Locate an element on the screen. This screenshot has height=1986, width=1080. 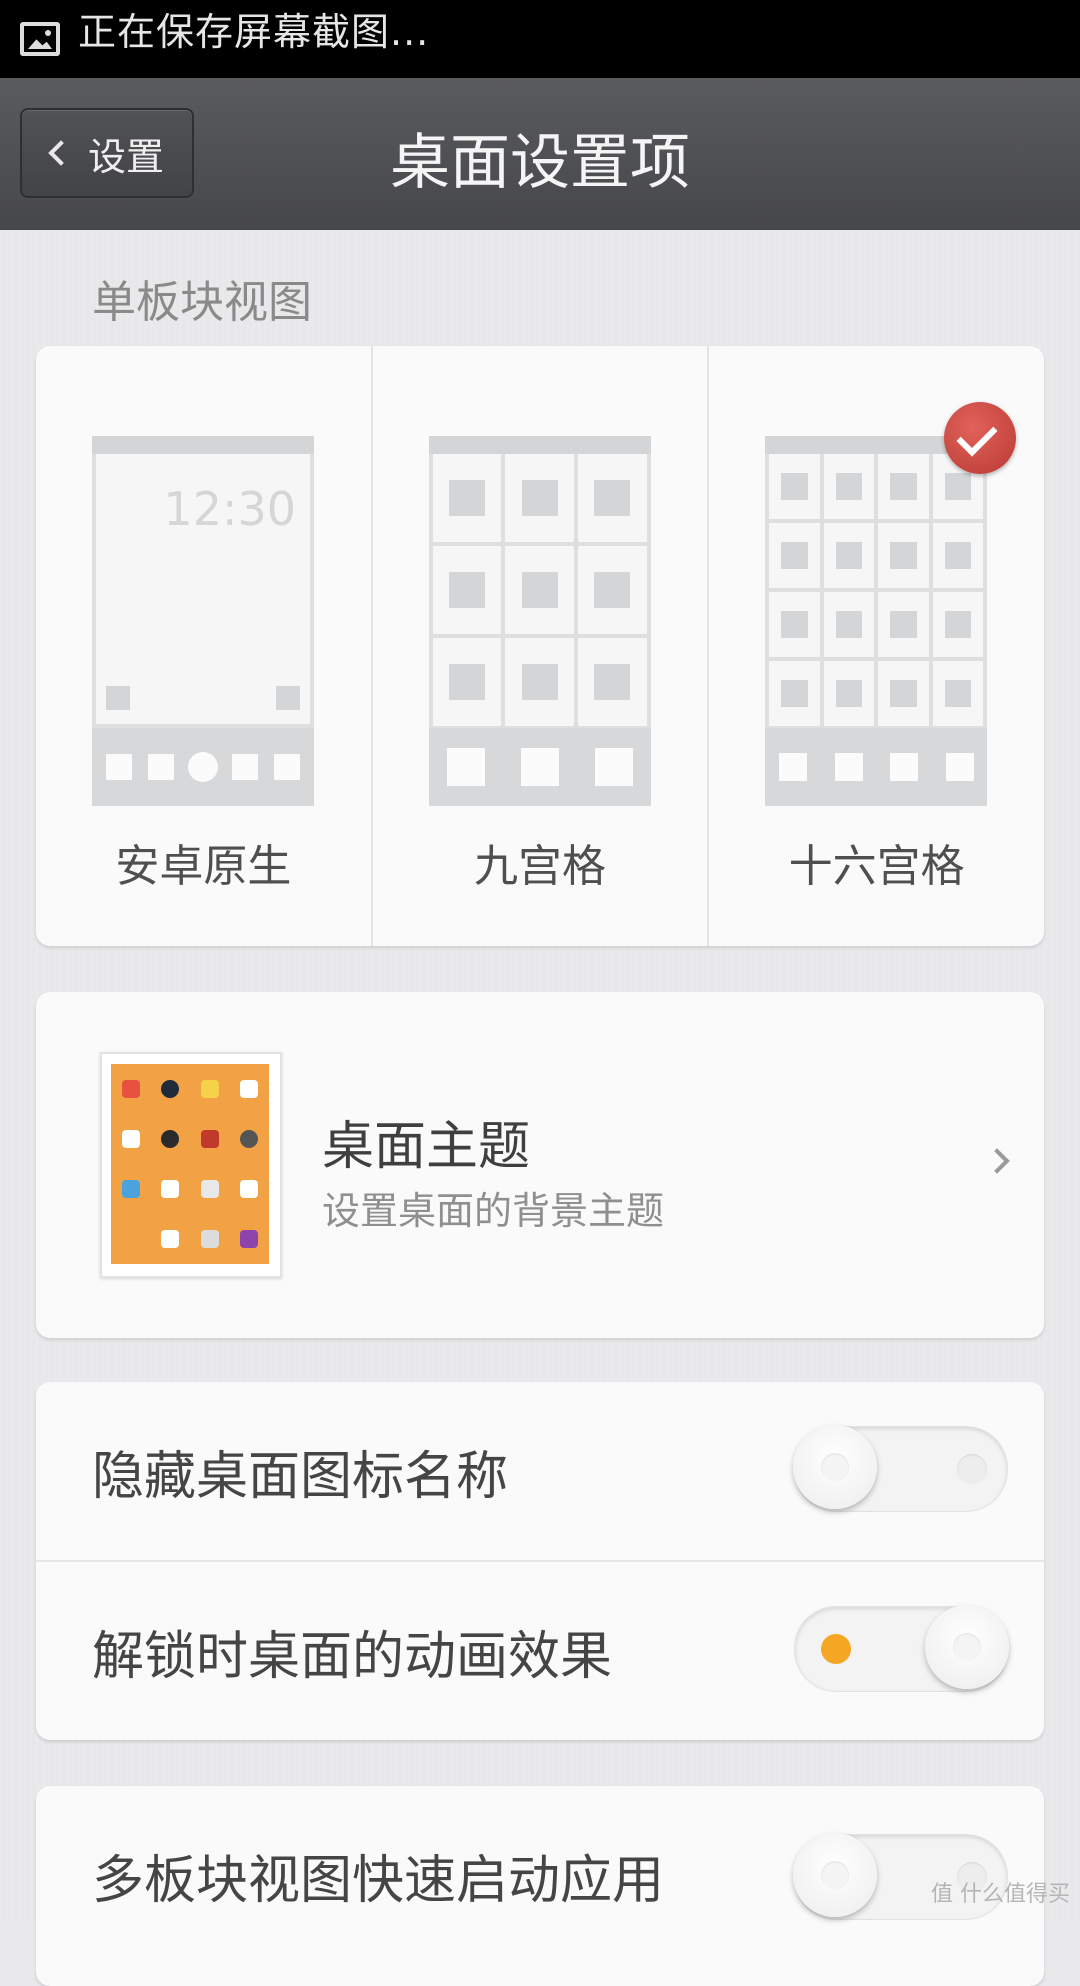
theme-subtitle: 设置桌面的背景主题 is located at coordinates (493, 1211).